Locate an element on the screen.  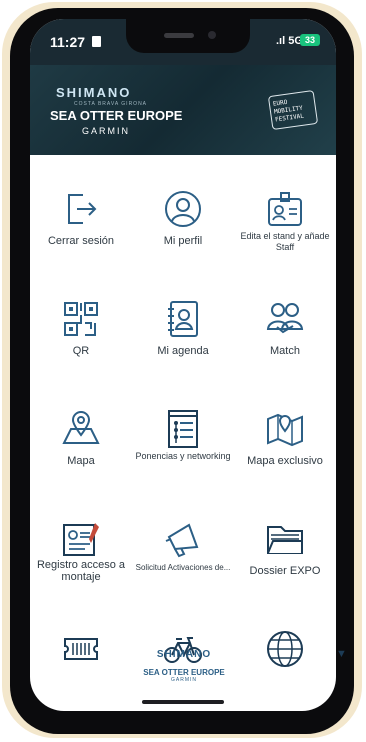
banner-sponsor: GARMIN is located at coordinates (106, 131).